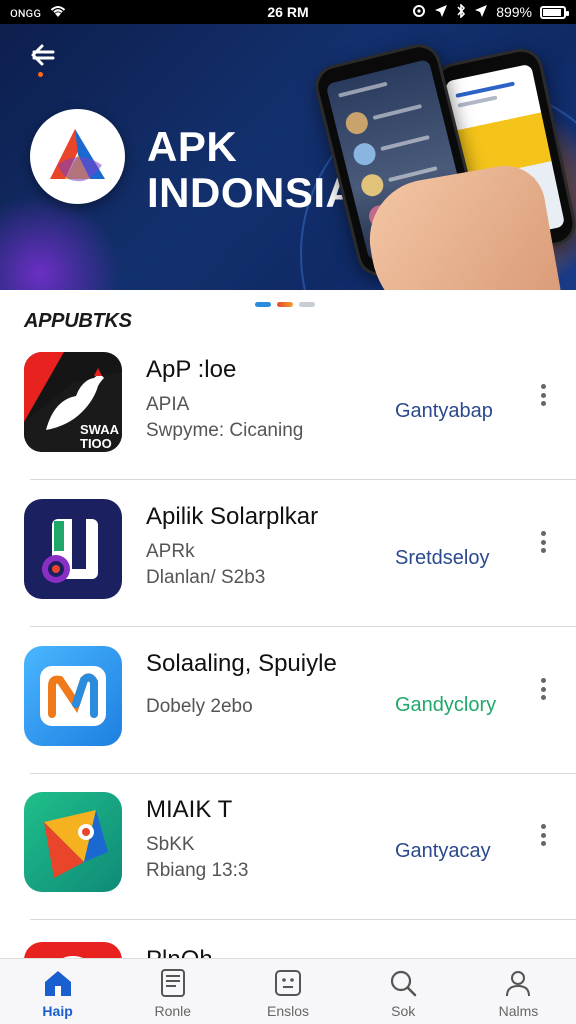 The height and width of the screenshot is (1024, 576). I want to click on face-box-icon, so click(288, 983).